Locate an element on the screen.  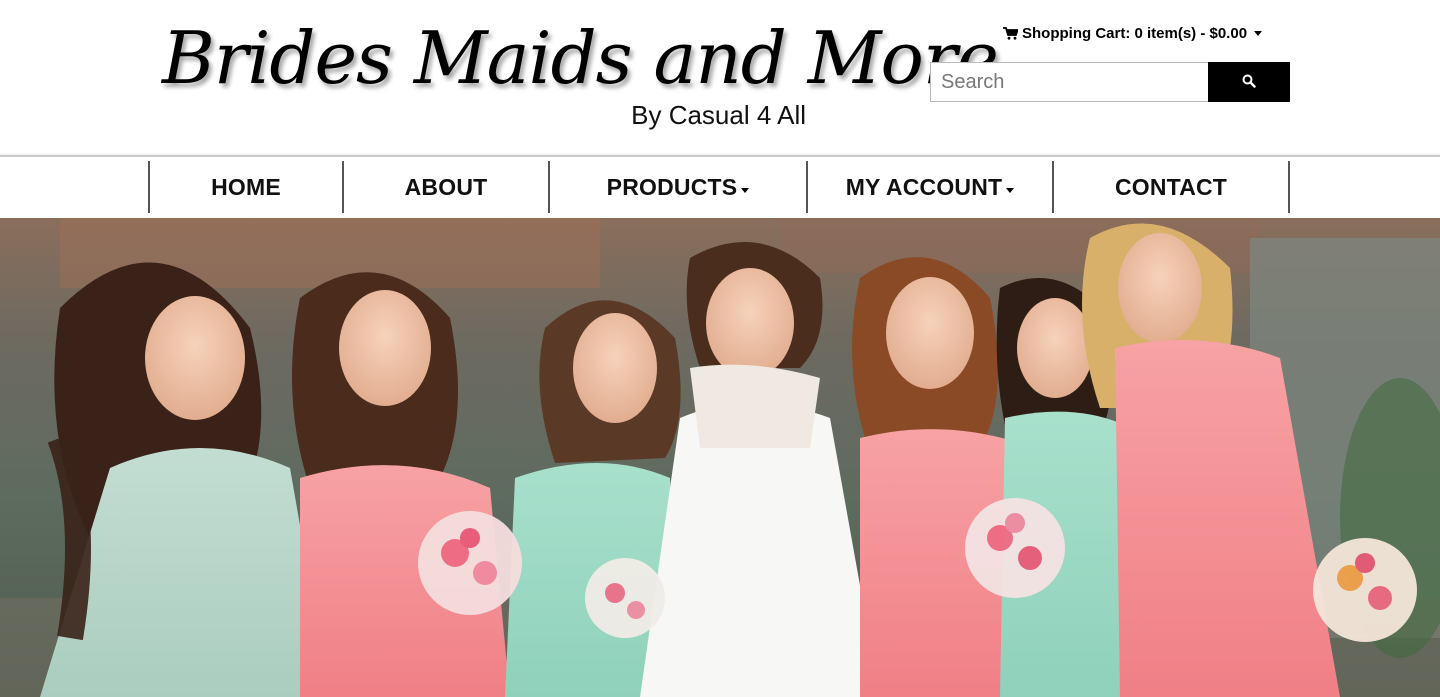
nav-item-label: ABOUT is located at coordinates (446, 186).